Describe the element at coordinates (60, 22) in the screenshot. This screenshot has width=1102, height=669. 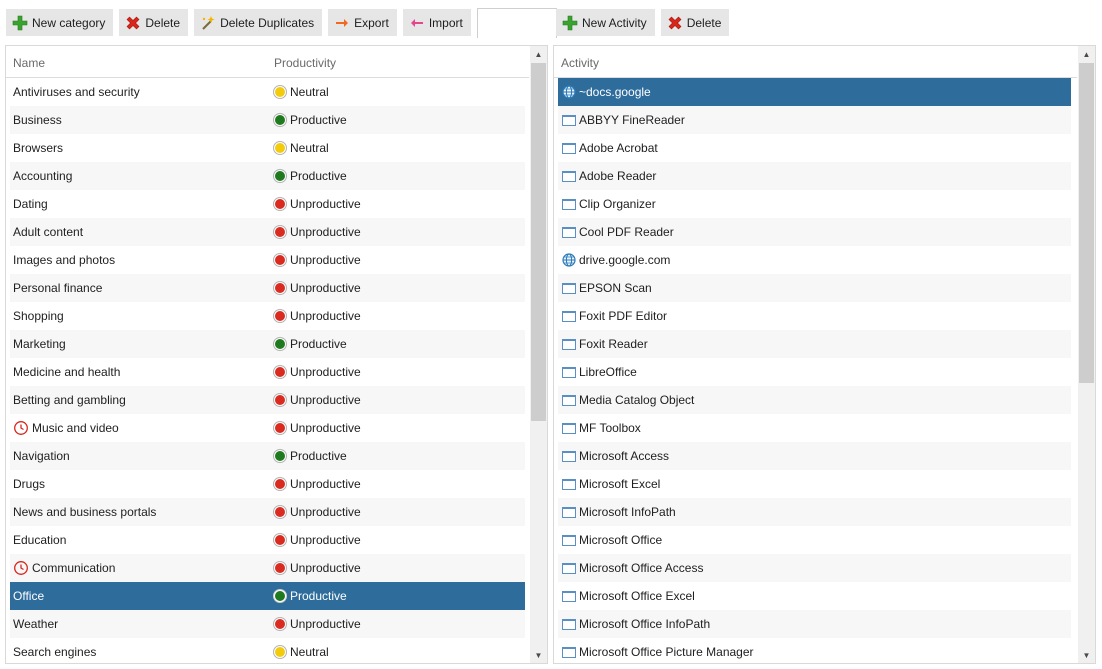
I see `new-category-button: New category` at that location.